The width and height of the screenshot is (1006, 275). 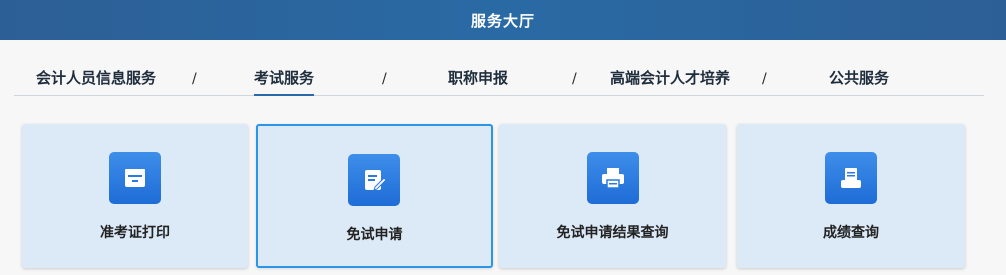 What do you see at coordinates (374, 180) in the screenshot?
I see `edit-document-icon` at bounding box center [374, 180].